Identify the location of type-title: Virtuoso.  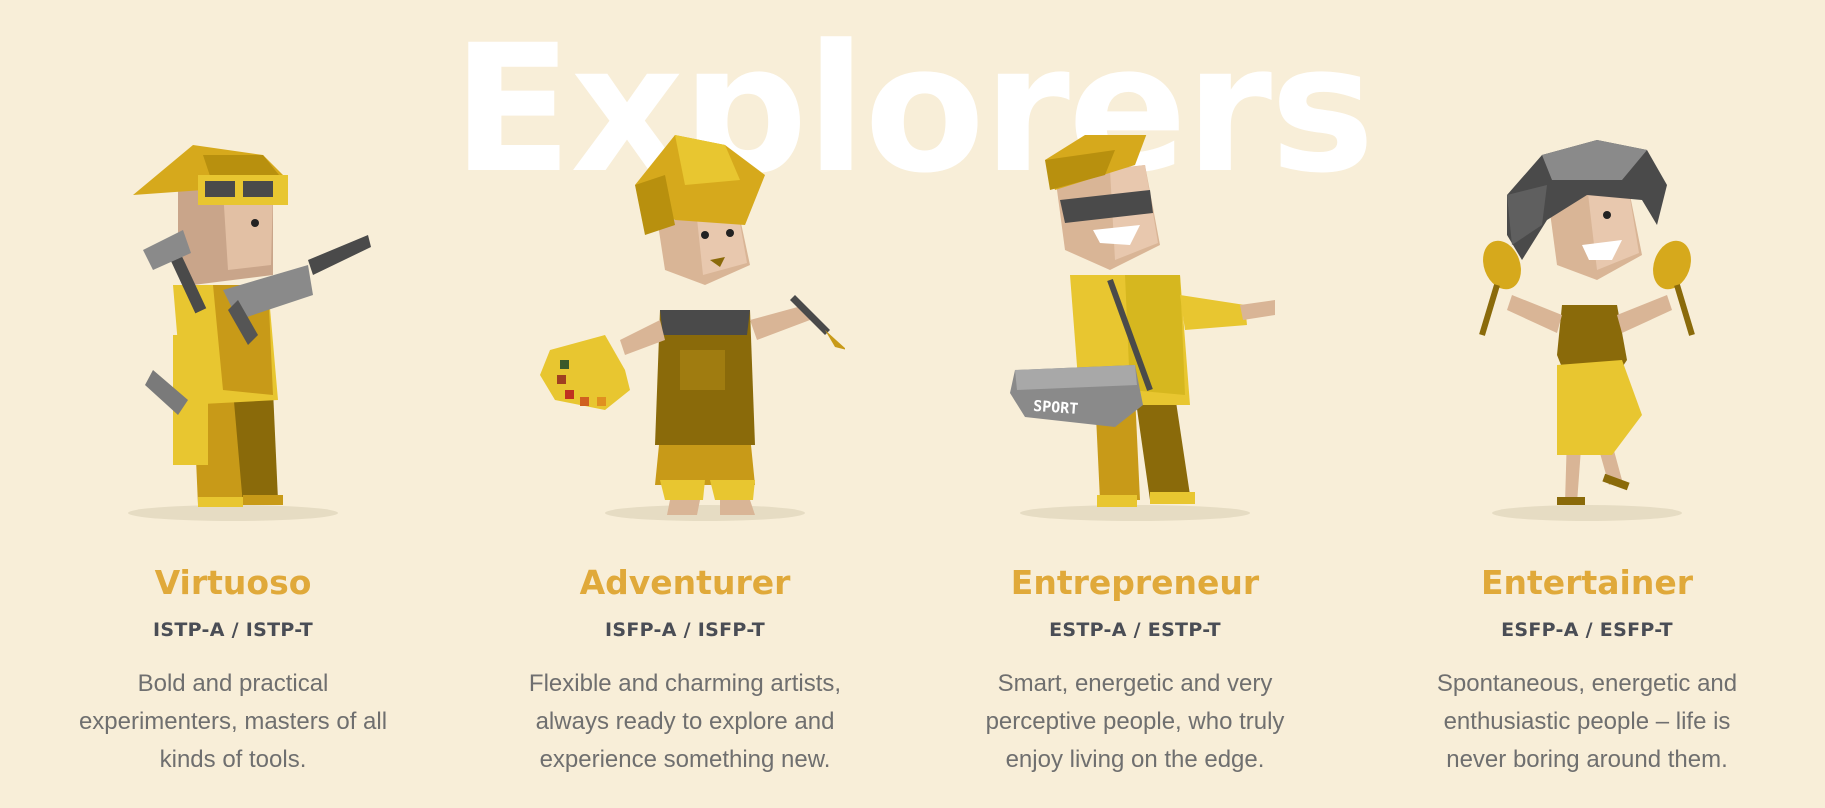
(233, 582).